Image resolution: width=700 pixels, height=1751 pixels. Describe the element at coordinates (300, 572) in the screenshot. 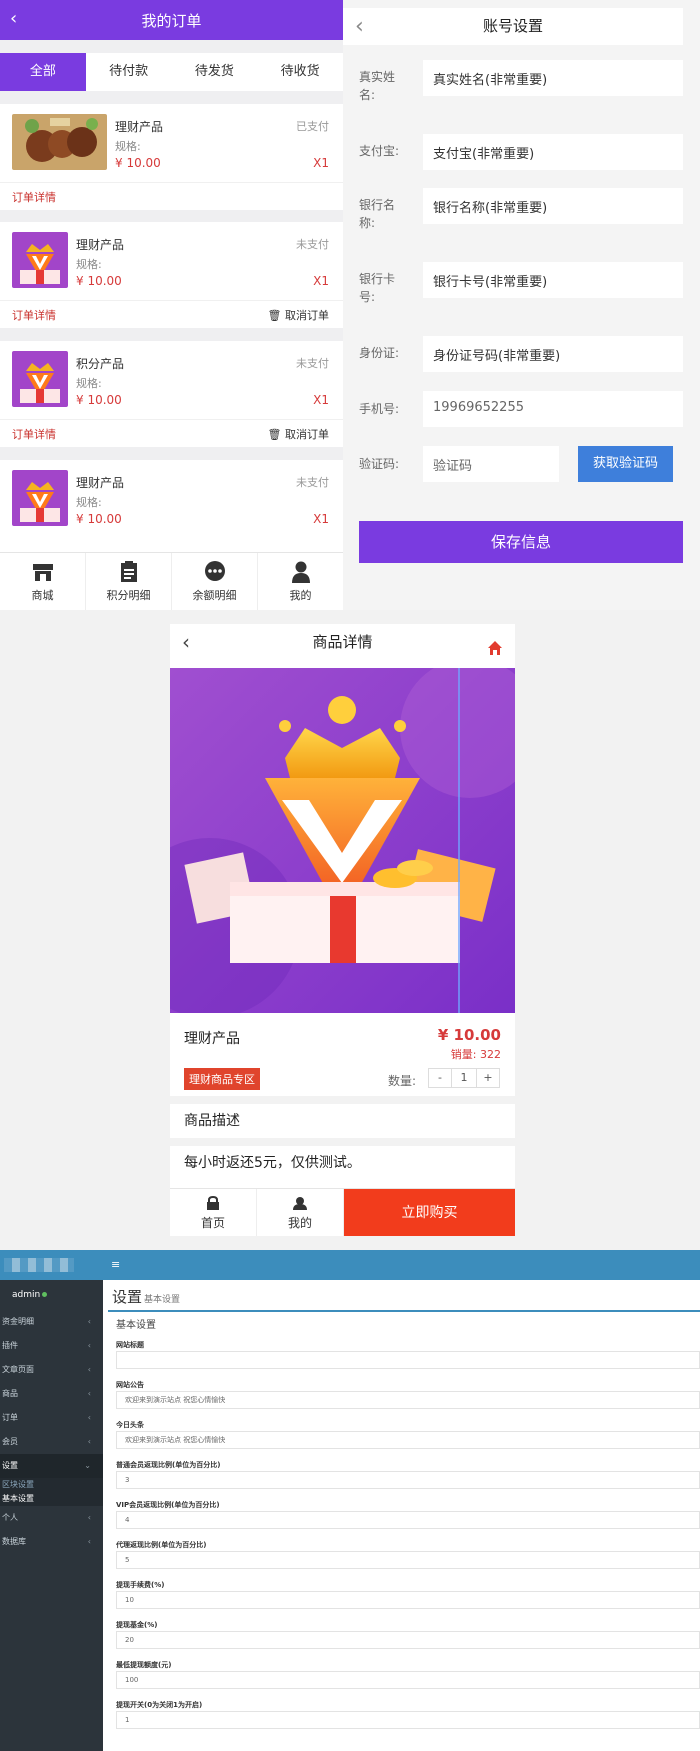

I see `user-icon` at that location.